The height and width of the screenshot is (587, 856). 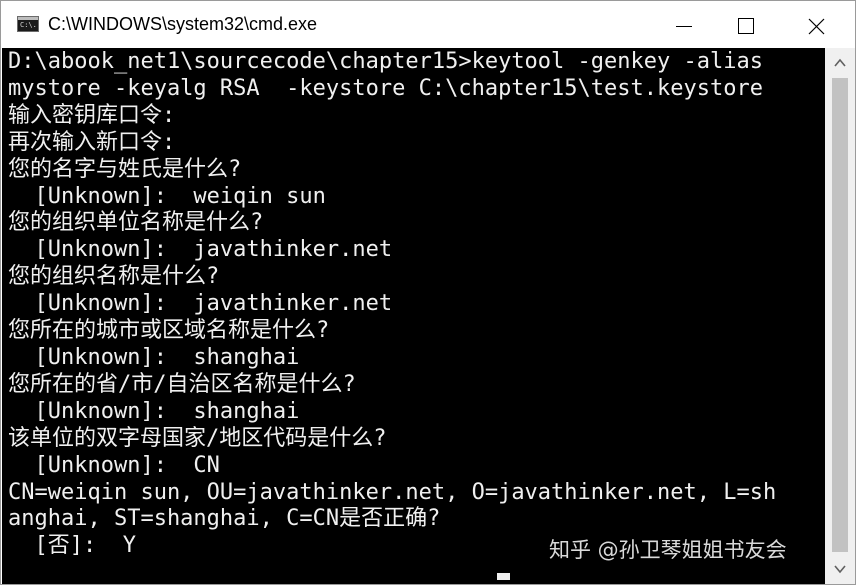 I want to click on close-button, so click(x=814, y=24).